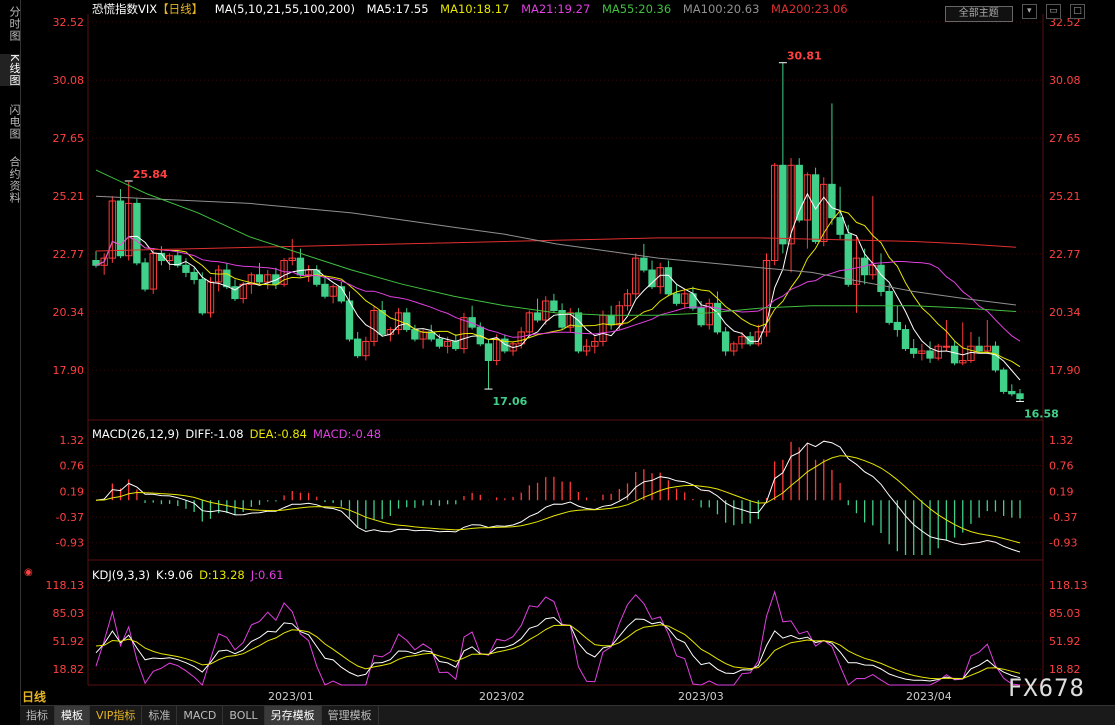  Describe the element at coordinates (636, 9) in the screenshot. I see `ma55-value: MA55:20.36` at that location.